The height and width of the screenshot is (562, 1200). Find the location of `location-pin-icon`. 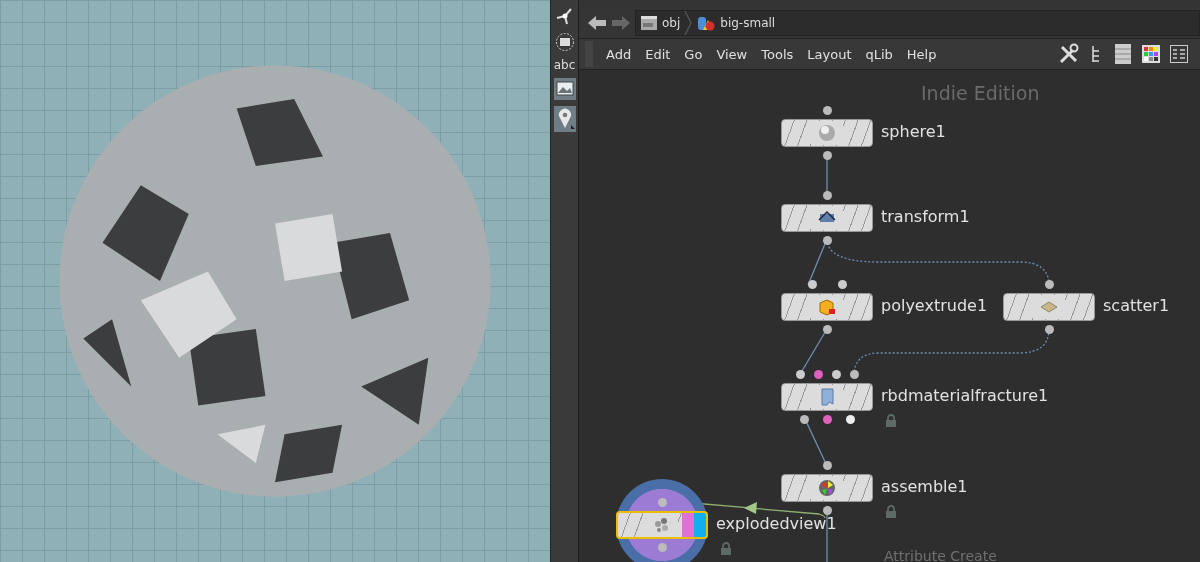

location-pin-icon is located at coordinates (564, 119).